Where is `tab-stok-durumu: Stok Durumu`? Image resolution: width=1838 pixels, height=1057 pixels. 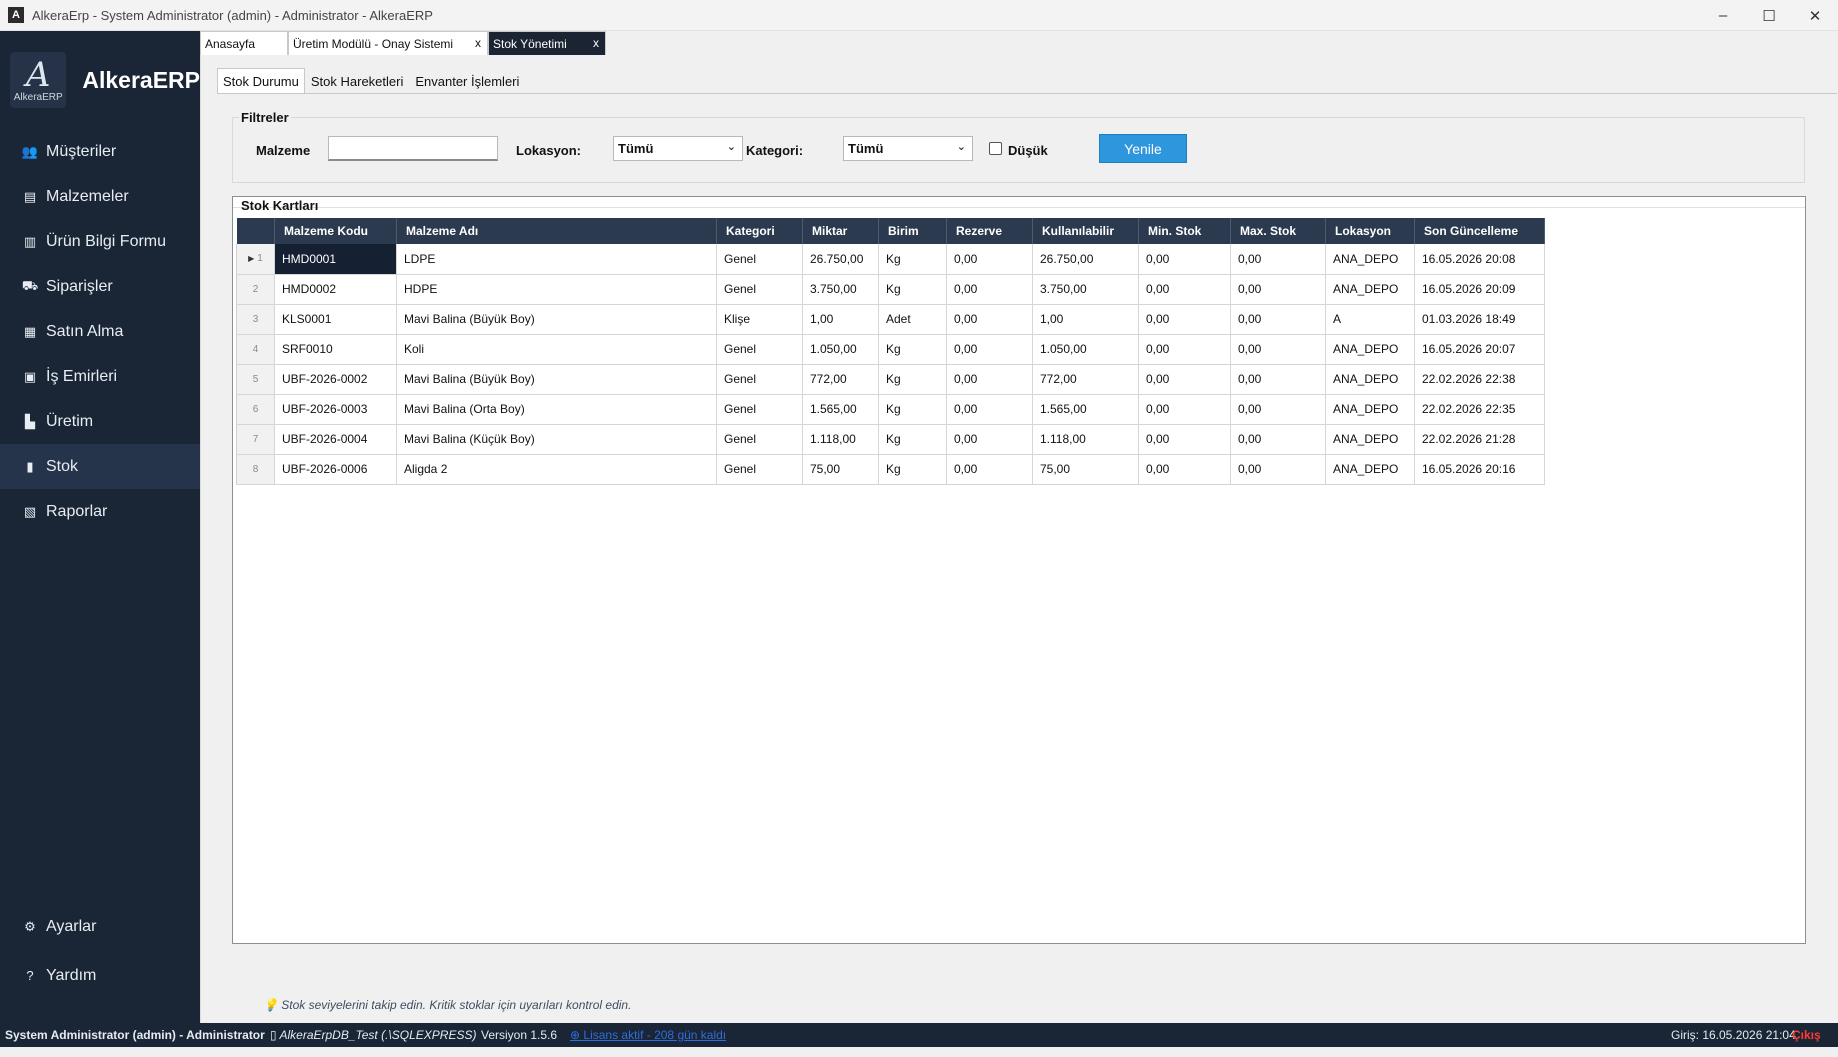
tab-stok-durumu: Stok Durumu is located at coordinates (261, 81).